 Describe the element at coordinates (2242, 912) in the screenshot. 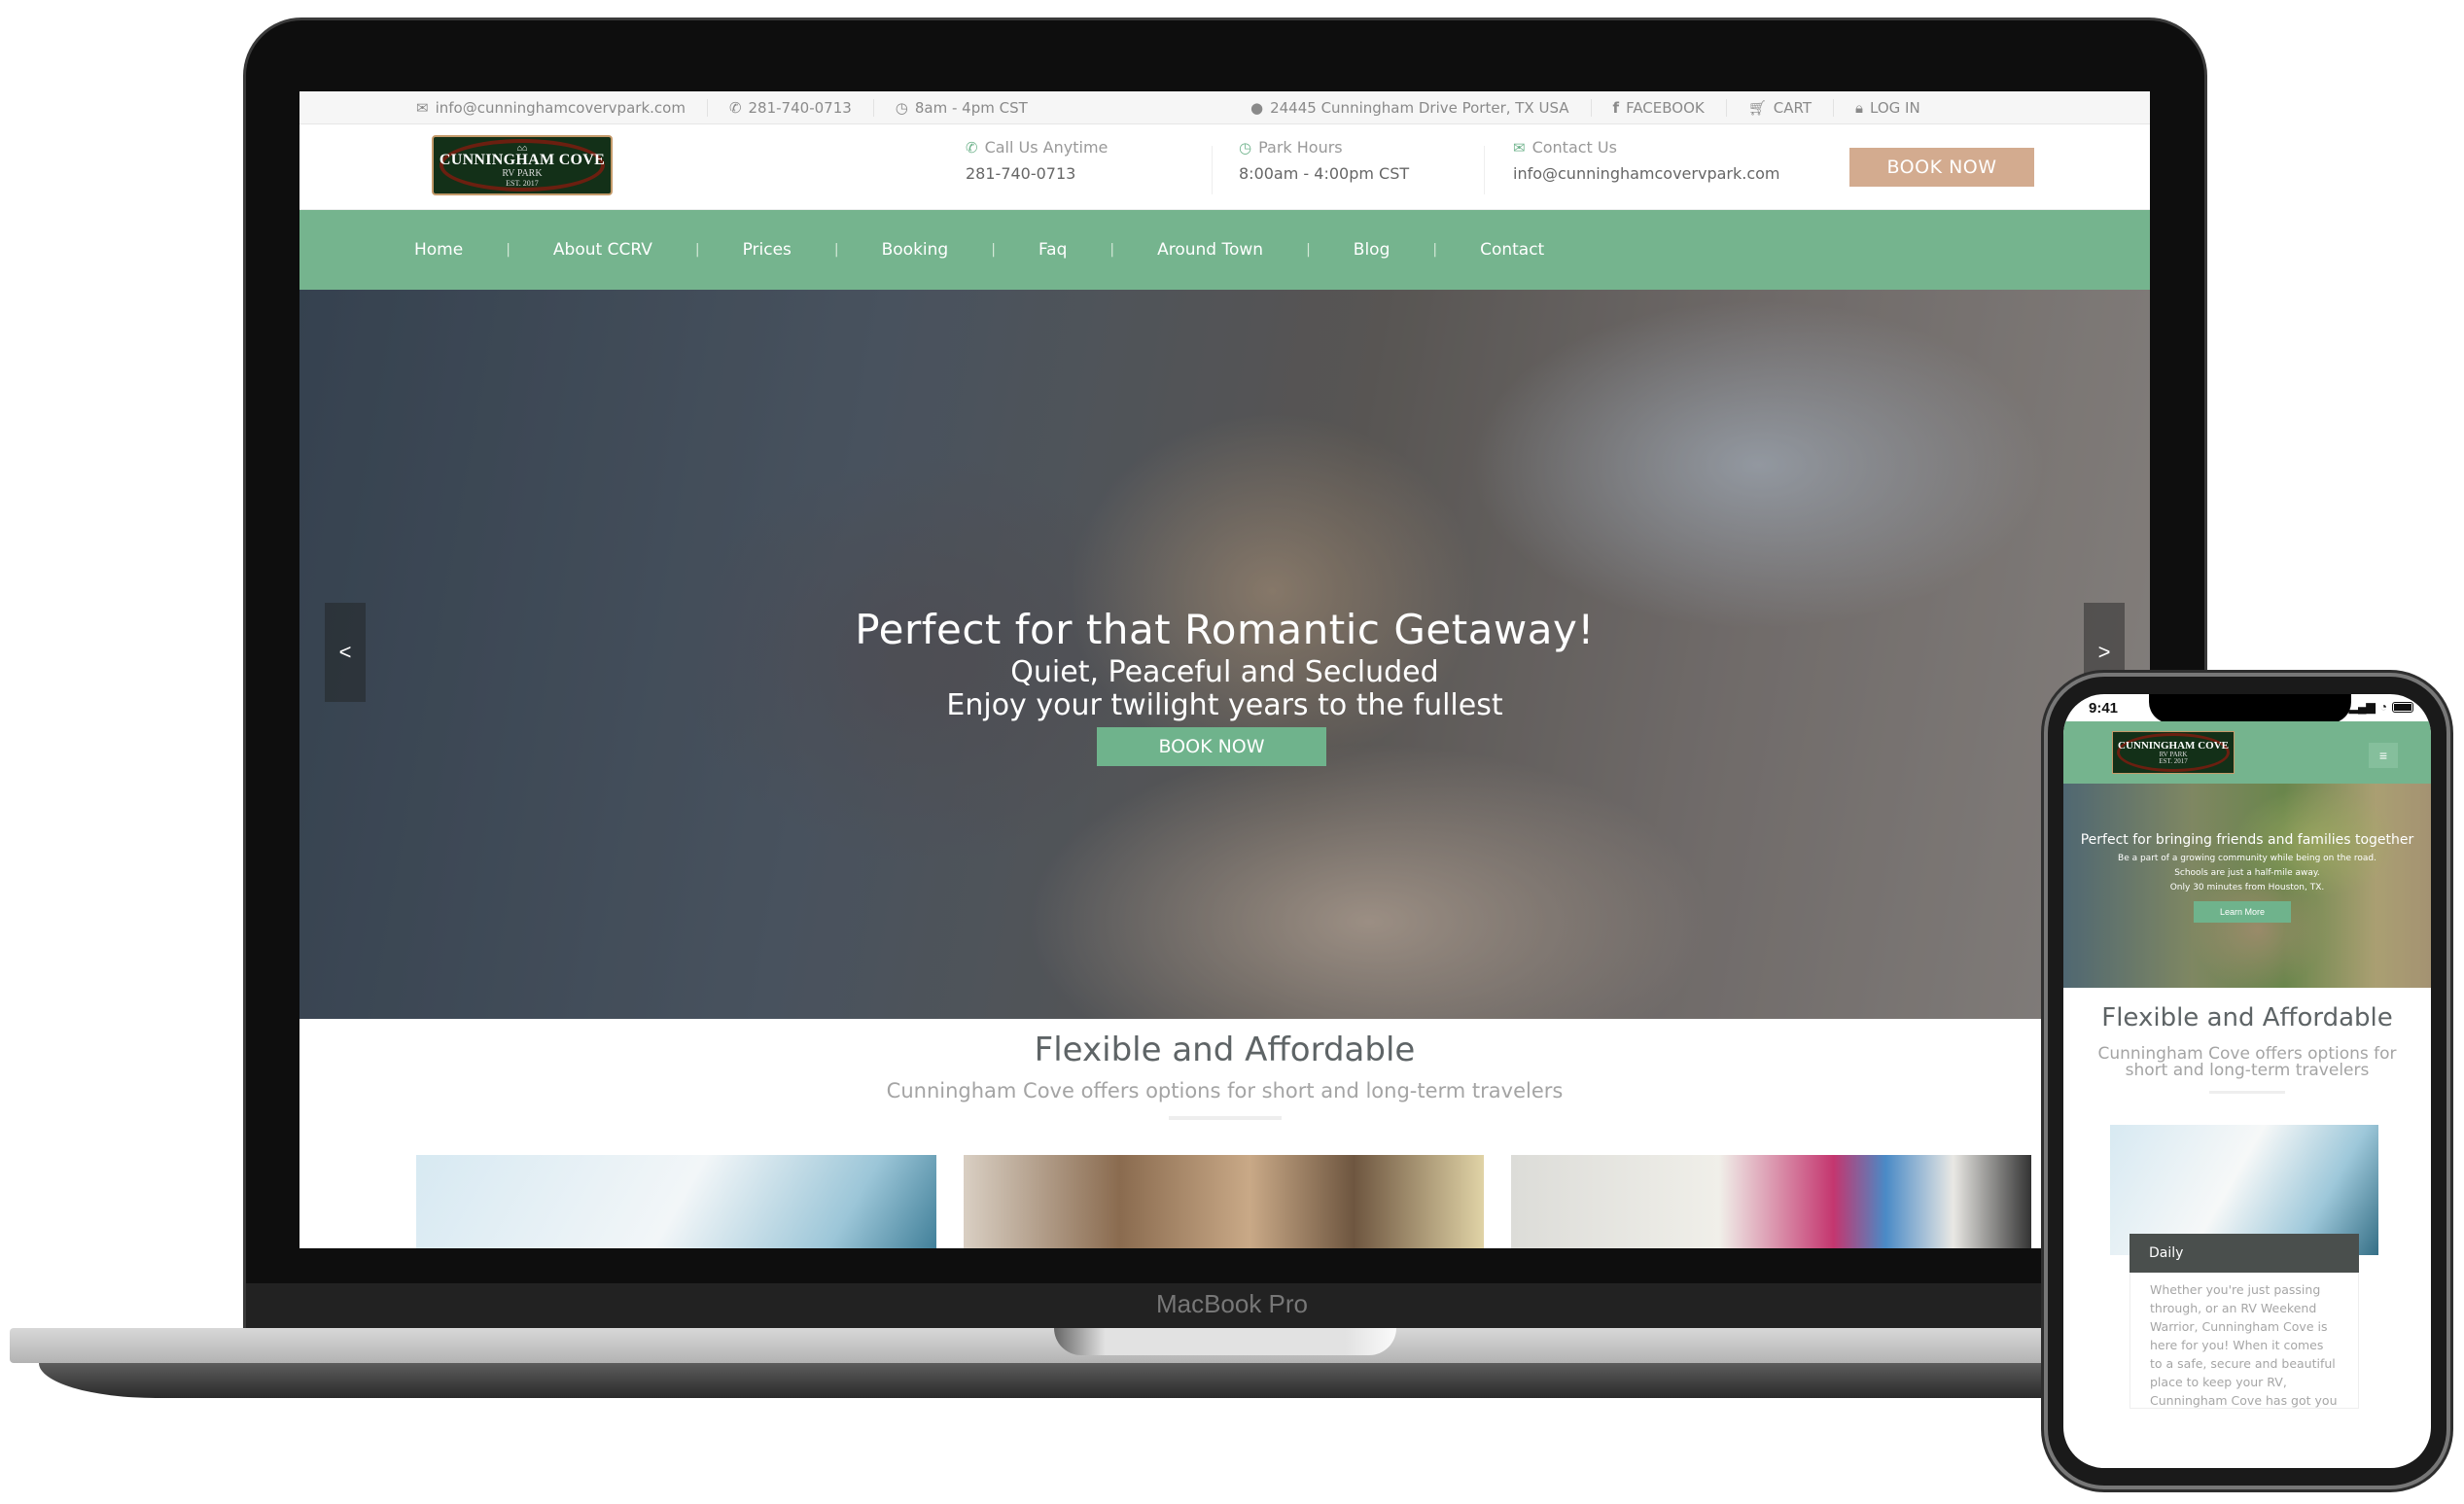

I see `learn-more-button: Learn More` at that location.